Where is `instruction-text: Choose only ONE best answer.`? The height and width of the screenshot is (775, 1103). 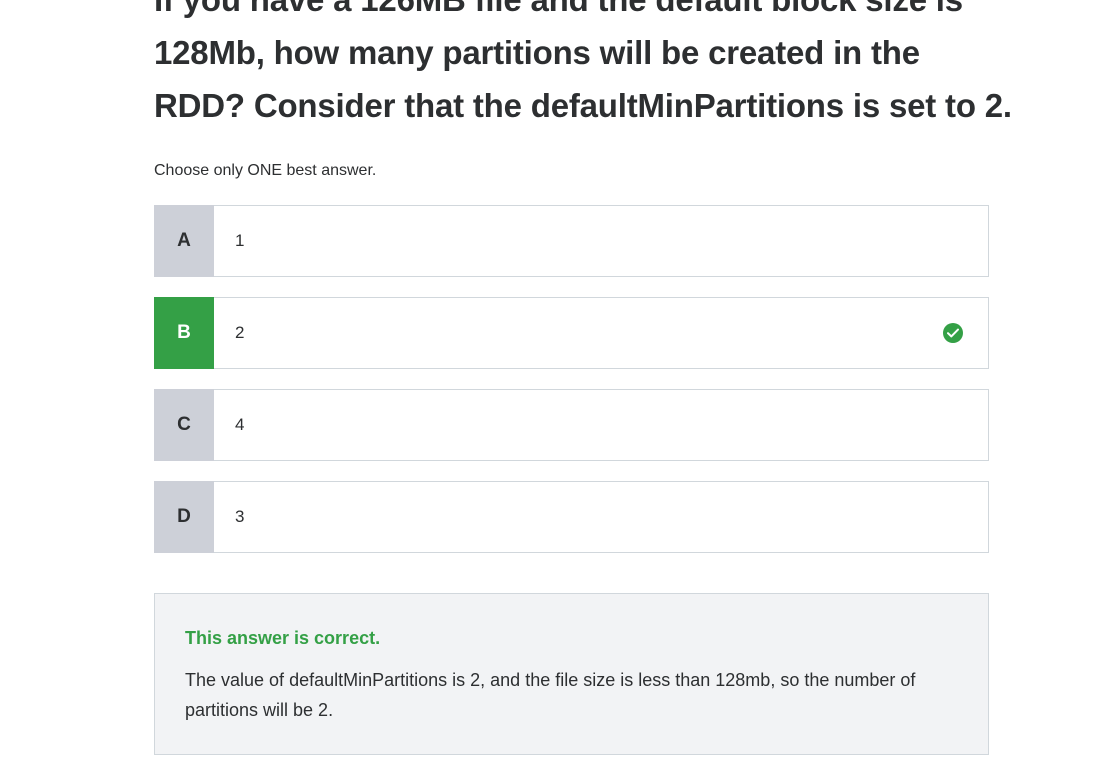
instruction-text: Choose only ONE best answer. is located at coordinates (265, 170).